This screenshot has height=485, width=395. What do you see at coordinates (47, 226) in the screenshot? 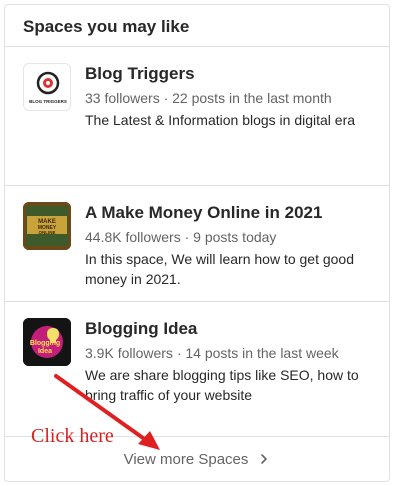
I see `make-money-online-logo-icon: MAKE MONEY ONLINE` at bounding box center [47, 226].